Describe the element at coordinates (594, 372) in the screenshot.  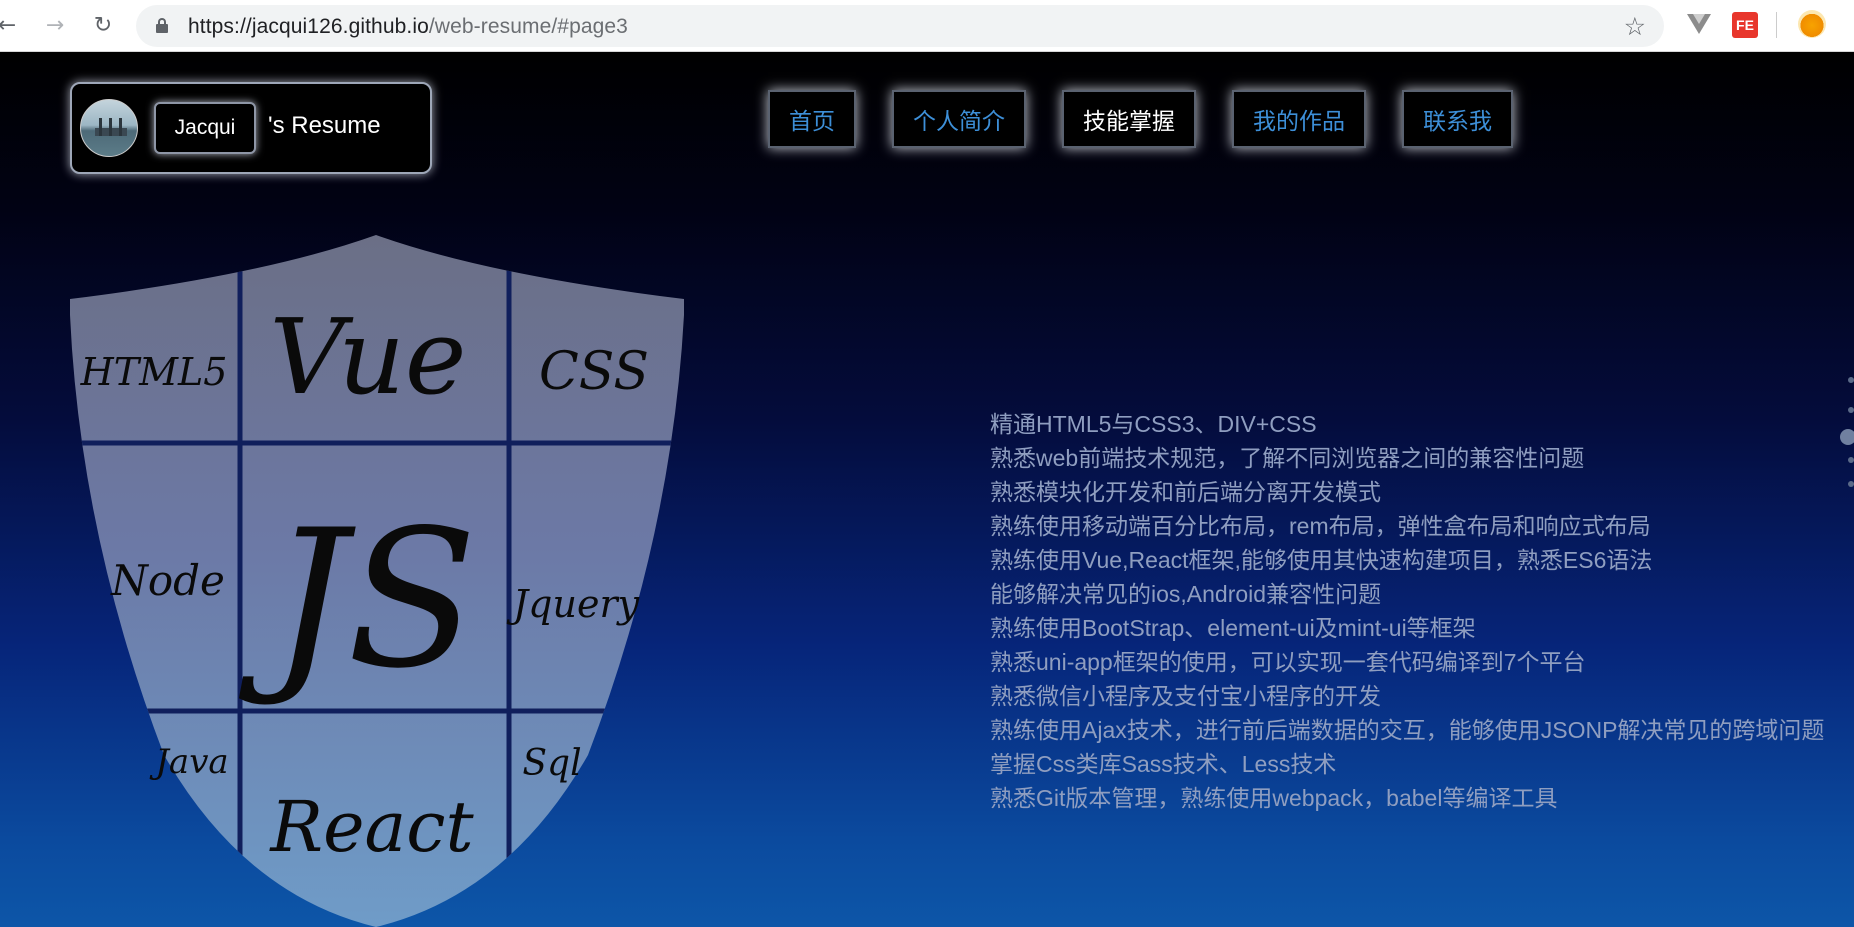
I see `shield-label-css: CSS` at that location.